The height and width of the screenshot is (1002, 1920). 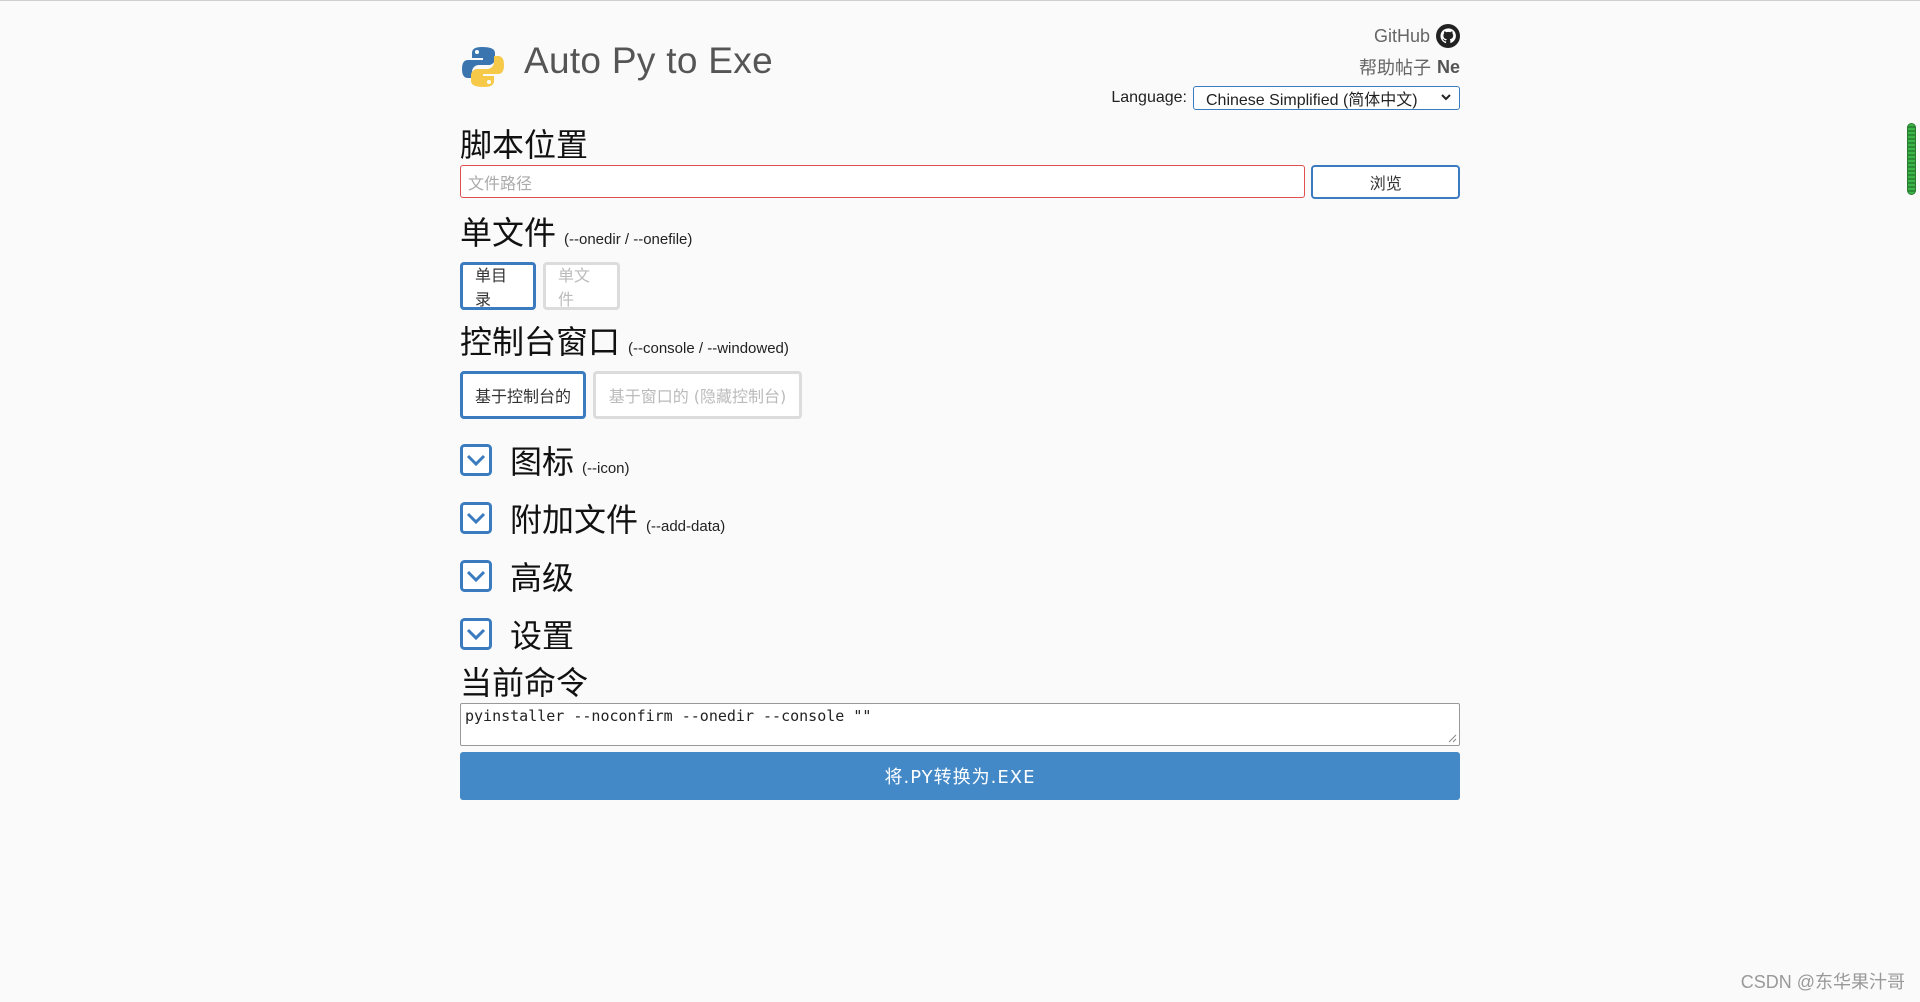 I want to click on help-label: 帮助帖子, so click(x=1395, y=67).